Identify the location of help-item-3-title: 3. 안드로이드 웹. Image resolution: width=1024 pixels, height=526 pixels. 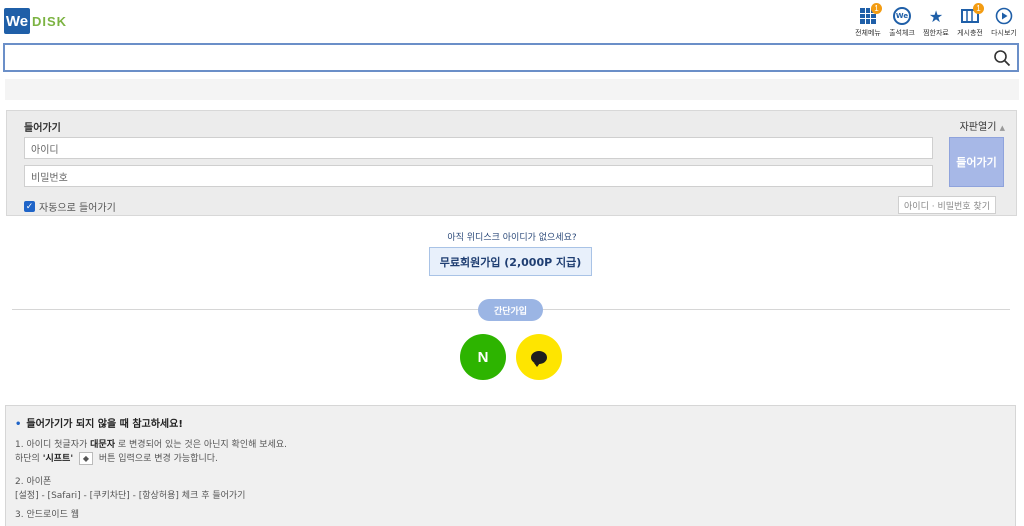
(47, 515).